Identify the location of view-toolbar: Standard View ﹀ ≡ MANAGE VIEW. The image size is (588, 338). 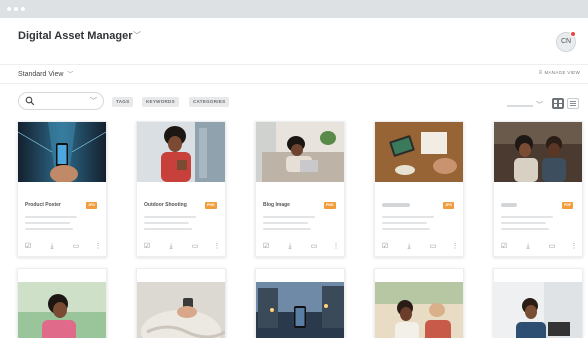
(294, 74).